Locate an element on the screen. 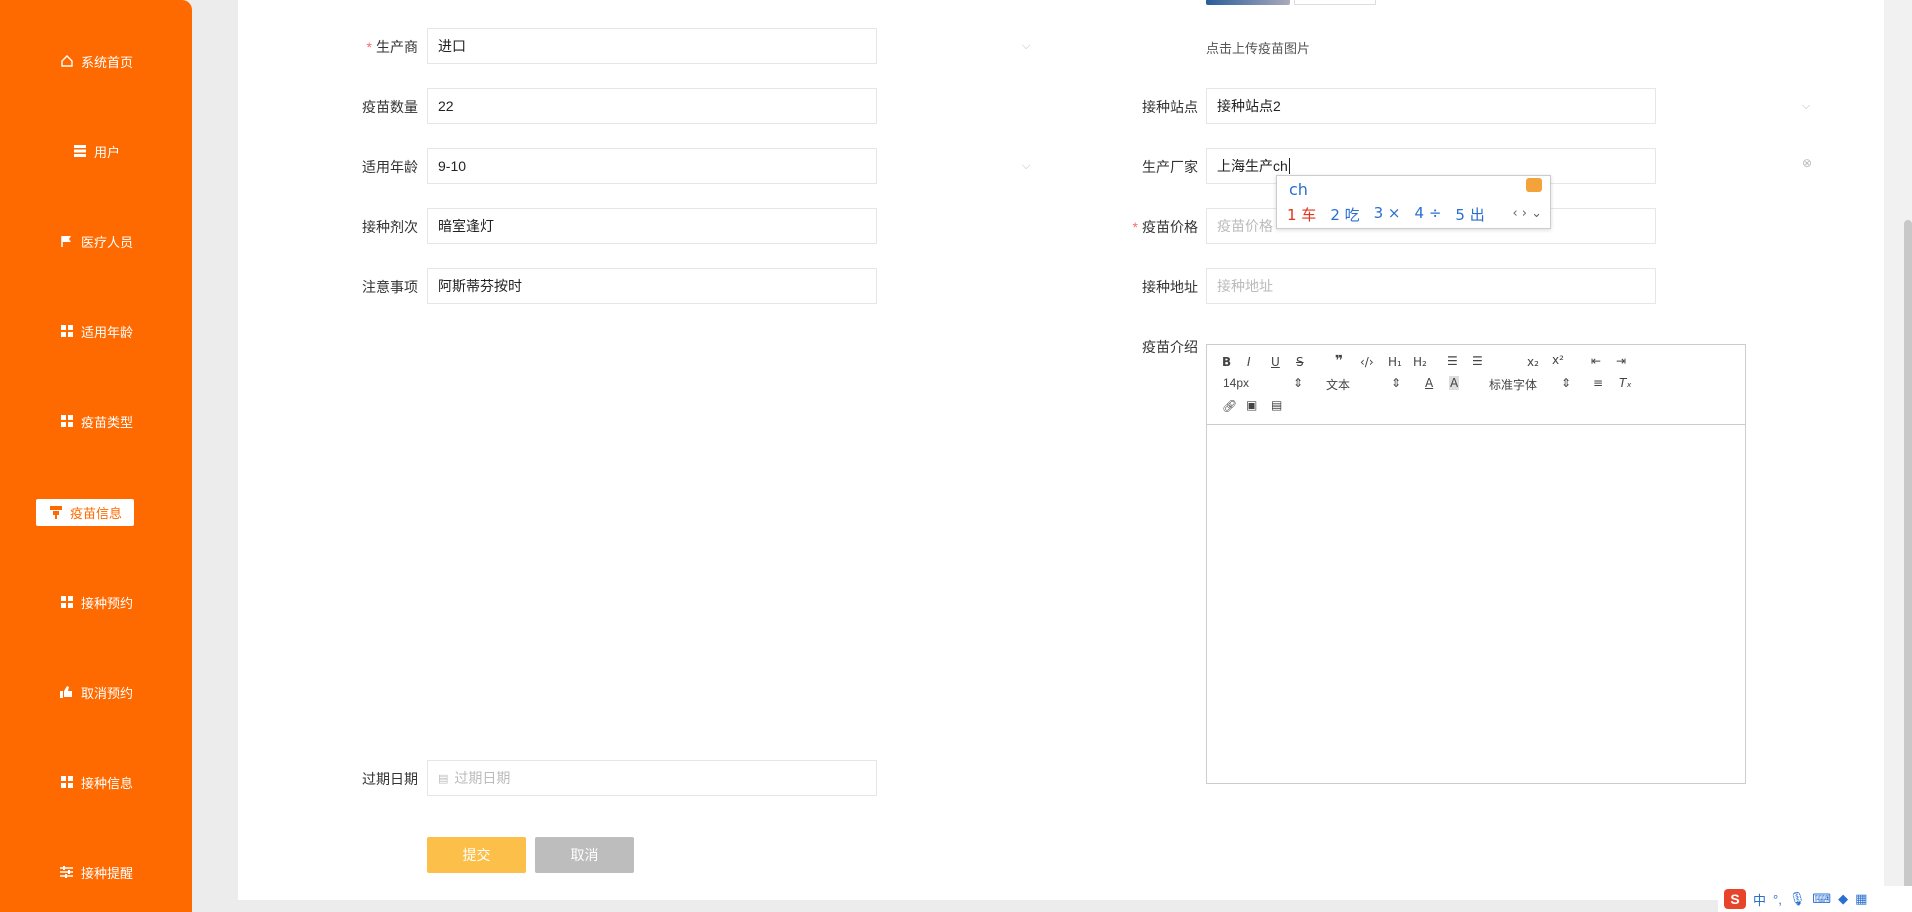 The height and width of the screenshot is (912, 1912). apps-icon: ▦ is located at coordinates (1861, 899).